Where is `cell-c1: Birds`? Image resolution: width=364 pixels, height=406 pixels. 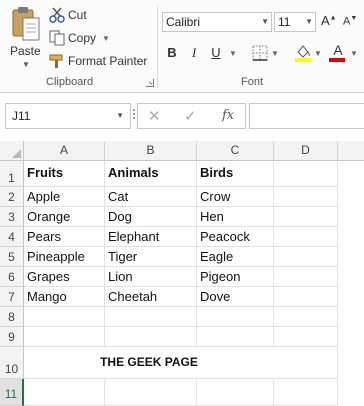
cell-c1: Birds is located at coordinates (235, 174).